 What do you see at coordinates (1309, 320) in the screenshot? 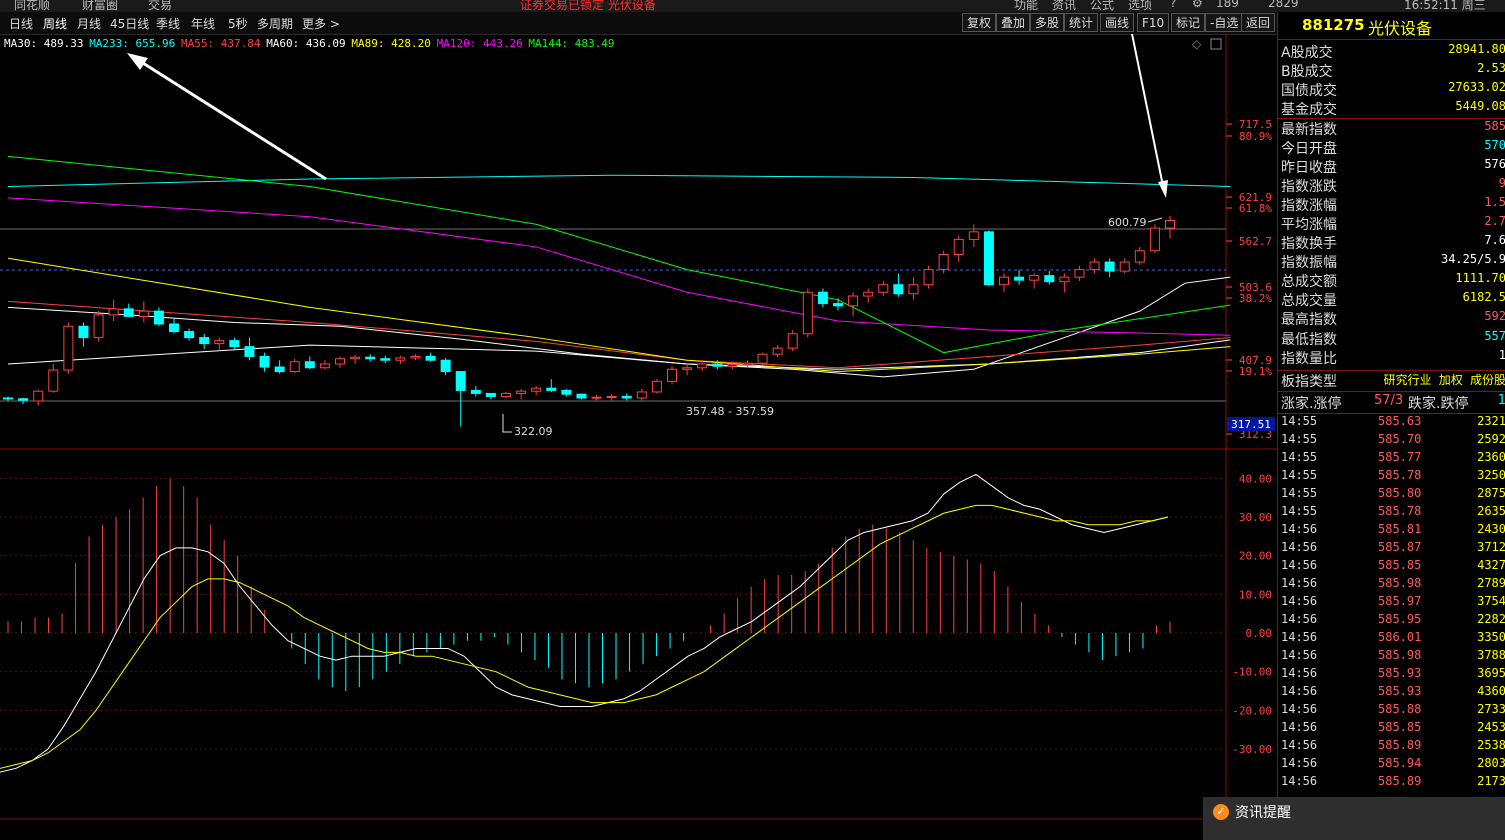
I see `quote-label: 最高指数` at bounding box center [1309, 320].